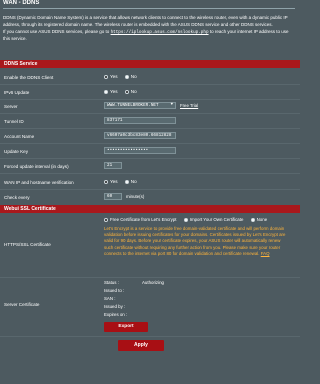 The height and width of the screenshot is (384, 320). What do you see at coordinates (140, 150) in the screenshot?
I see `update-key-input: ••••••••••••••••` at bounding box center [140, 150].